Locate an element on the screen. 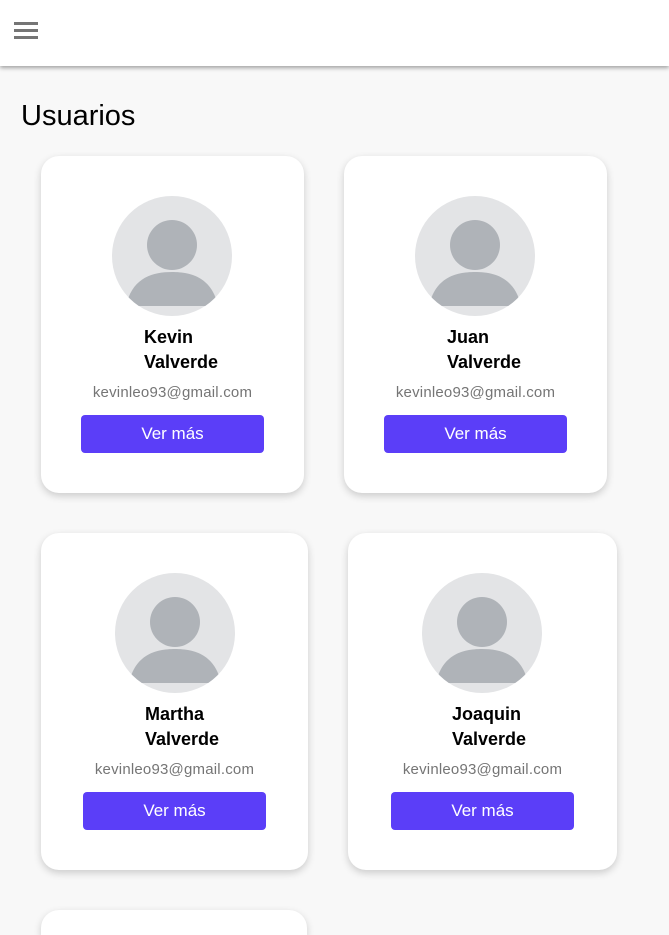 Image resolution: width=669 pixels, height=935 pixels. app-bar is located at coordinates (334, 33).